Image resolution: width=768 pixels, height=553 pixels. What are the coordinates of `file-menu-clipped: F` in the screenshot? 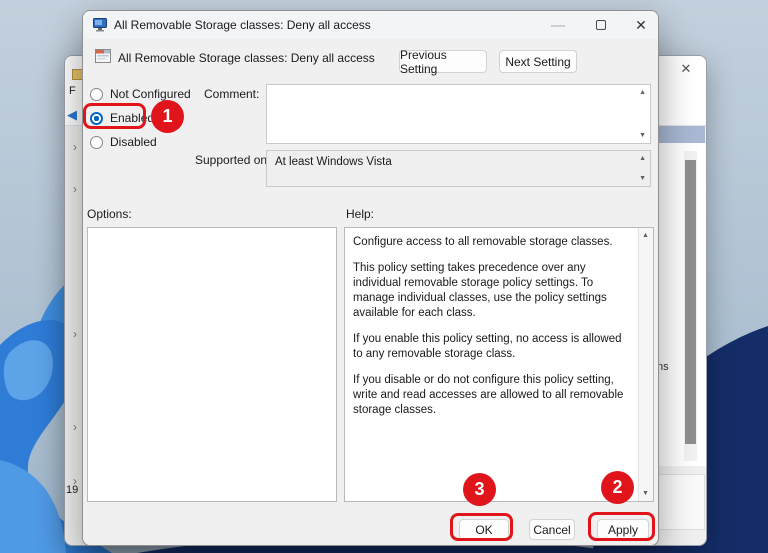 It's located at (72, 91).